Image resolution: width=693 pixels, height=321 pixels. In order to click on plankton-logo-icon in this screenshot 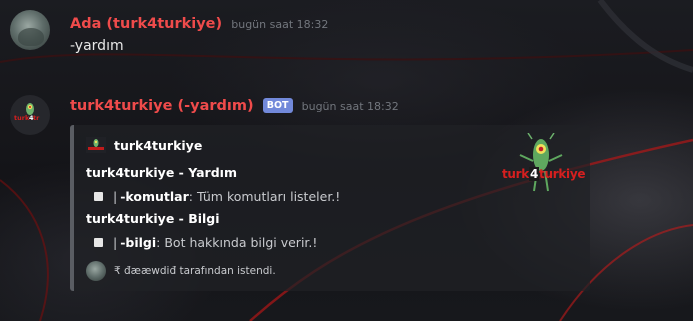, I will do `click(541, 162)`.